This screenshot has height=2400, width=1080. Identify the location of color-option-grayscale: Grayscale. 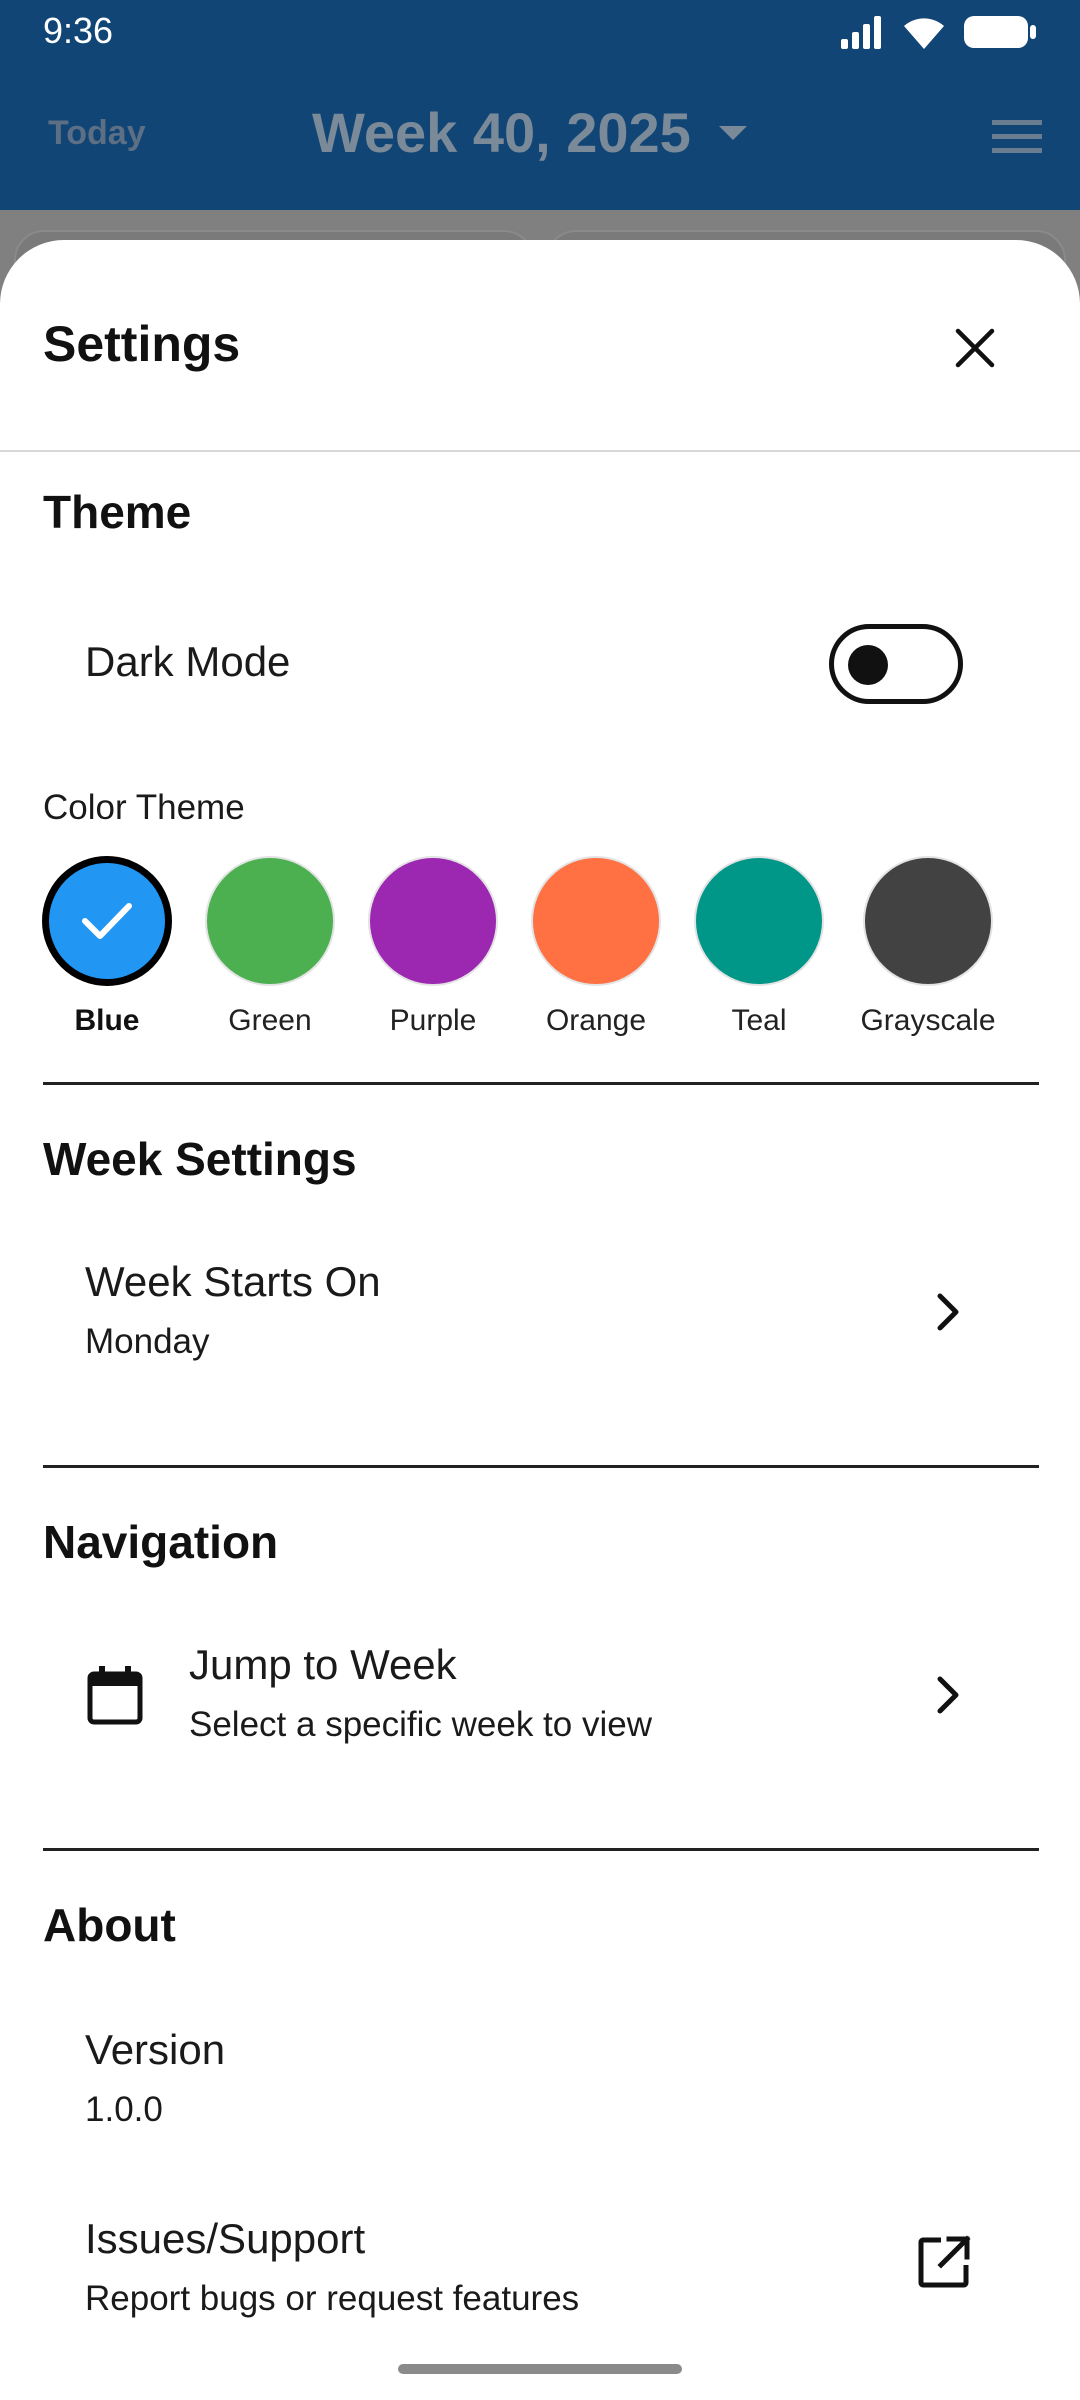
(928, 947).